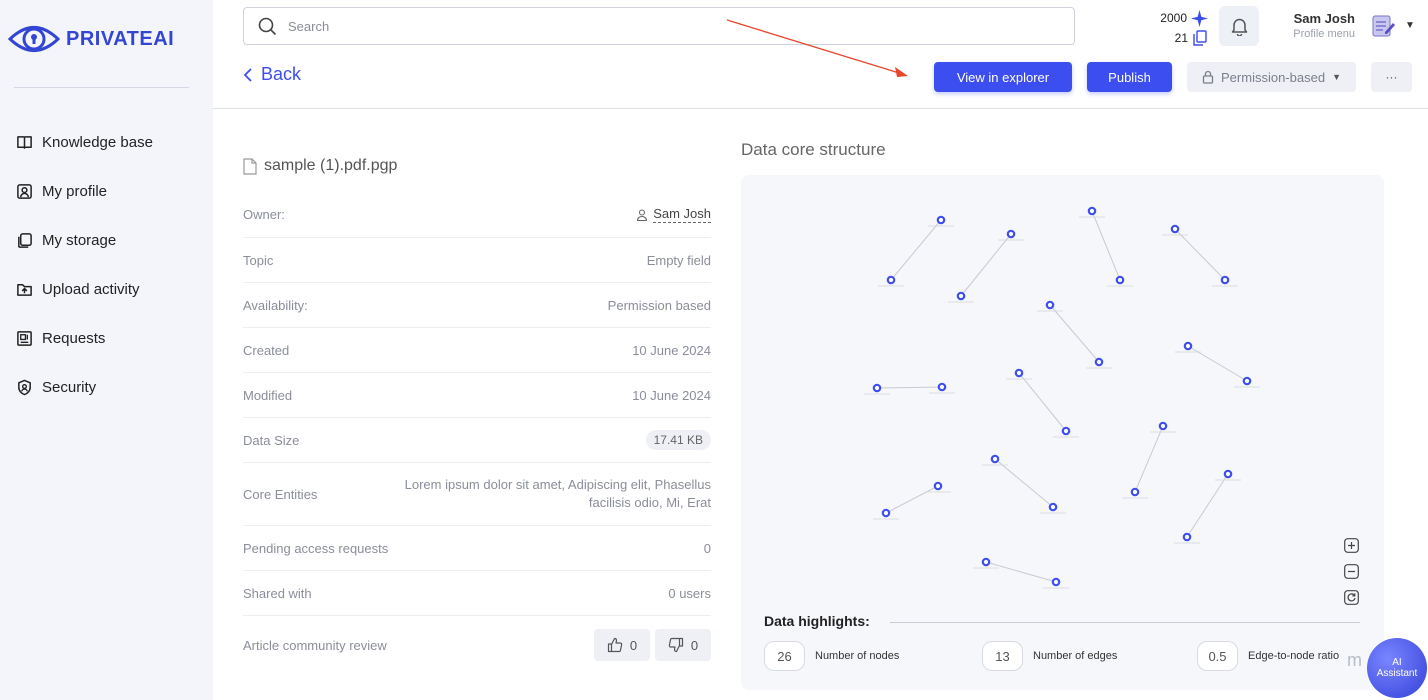 Image resolution: width=1428 pixels, height=700 pixels. I want to click on more-options-button: ···, so click(1391, 77).